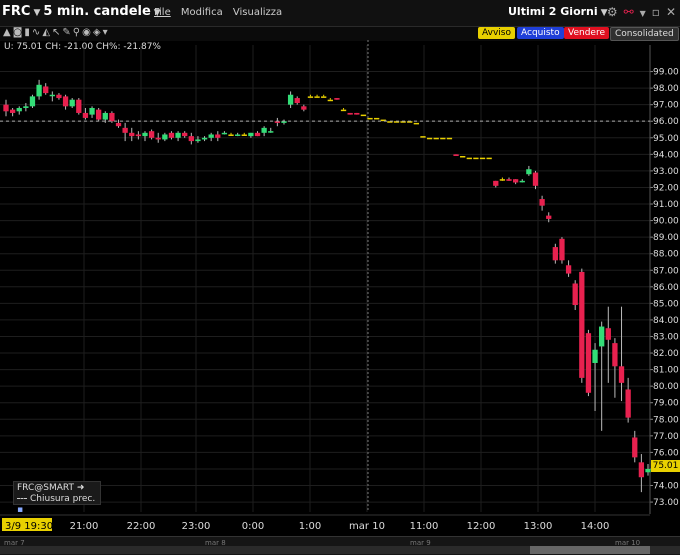  Describe the element at coordinates (666, 304) in the screenshot. I see `price-tick-label: 85.00` at that location.